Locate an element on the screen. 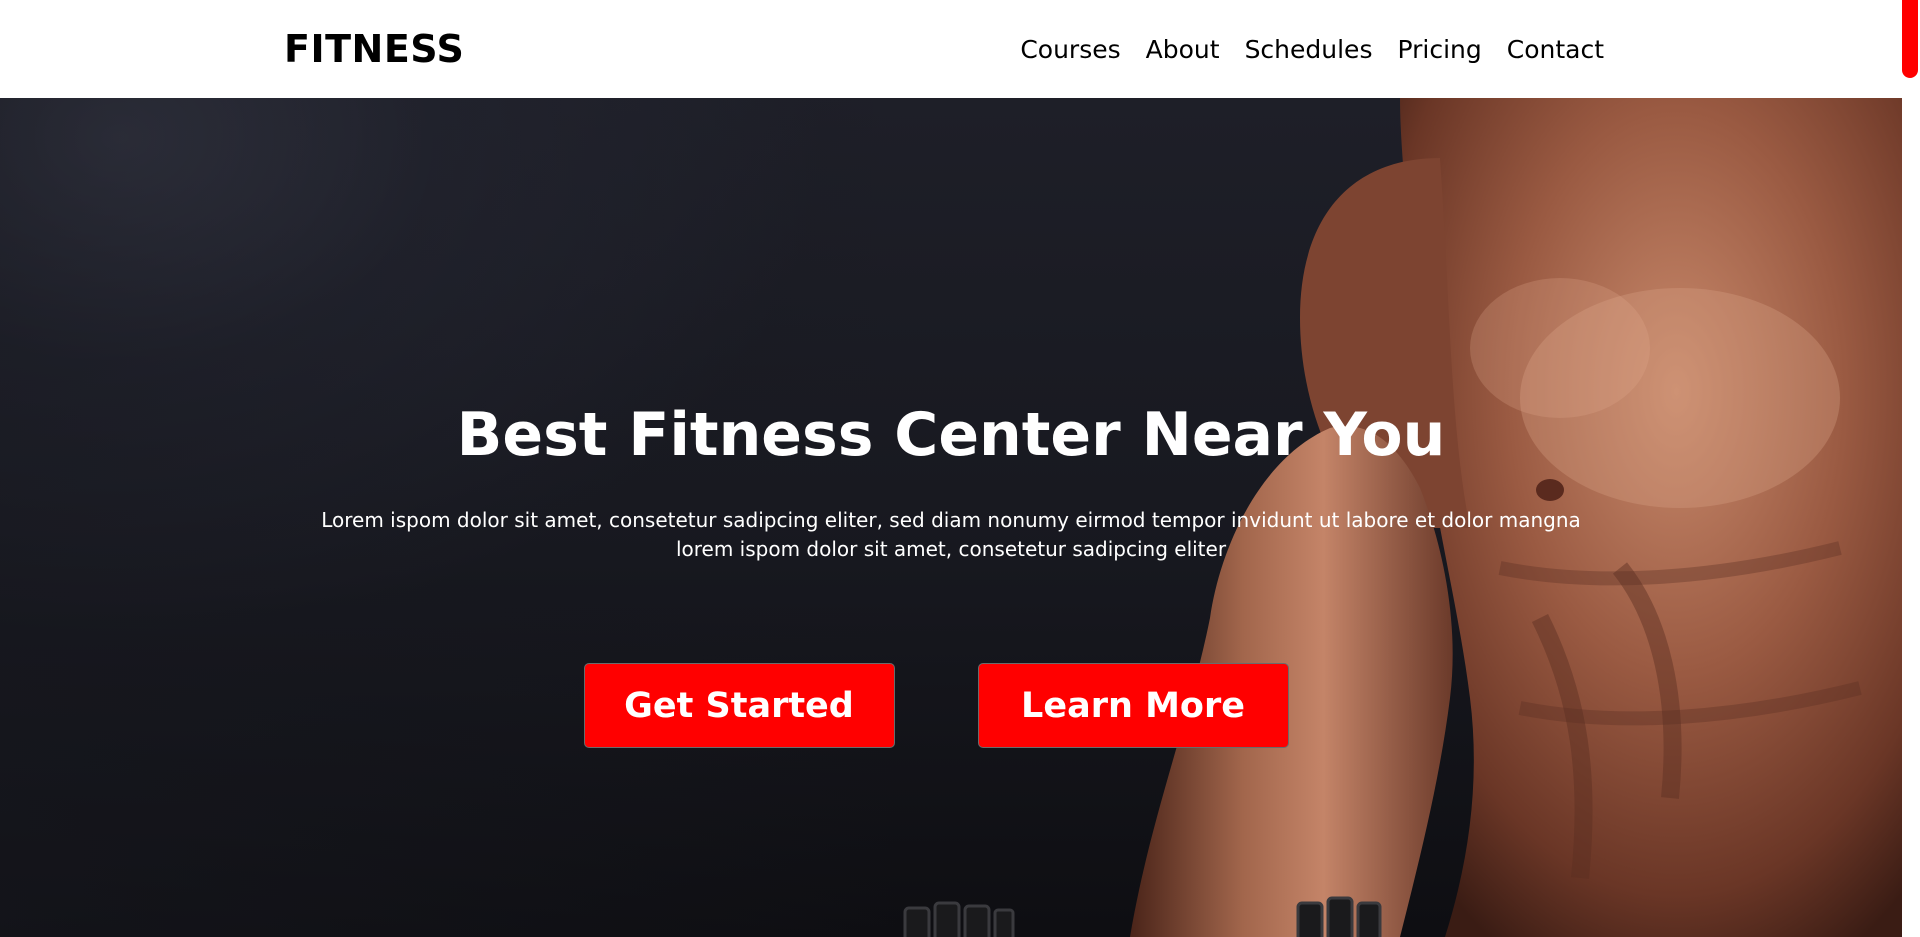 This screenshot has width=1920, height=937. scrollbar-thumb is located at coordinates (1910, 39).